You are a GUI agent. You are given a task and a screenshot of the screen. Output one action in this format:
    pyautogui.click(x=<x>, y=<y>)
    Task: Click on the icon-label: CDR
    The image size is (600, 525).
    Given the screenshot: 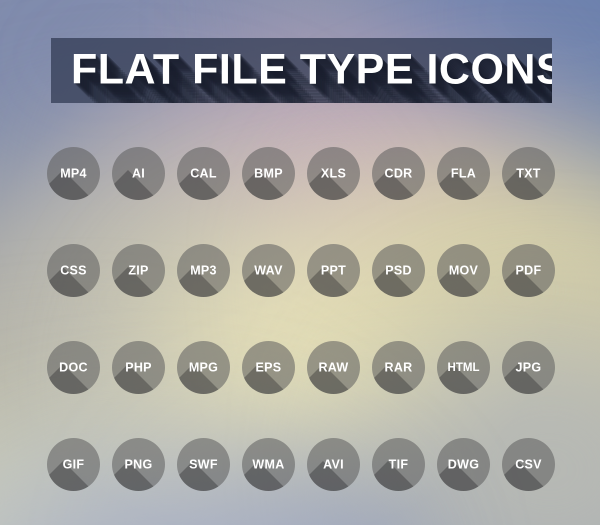 What is the action you would take?
    pyautogui.click(x=398, y=173)
    